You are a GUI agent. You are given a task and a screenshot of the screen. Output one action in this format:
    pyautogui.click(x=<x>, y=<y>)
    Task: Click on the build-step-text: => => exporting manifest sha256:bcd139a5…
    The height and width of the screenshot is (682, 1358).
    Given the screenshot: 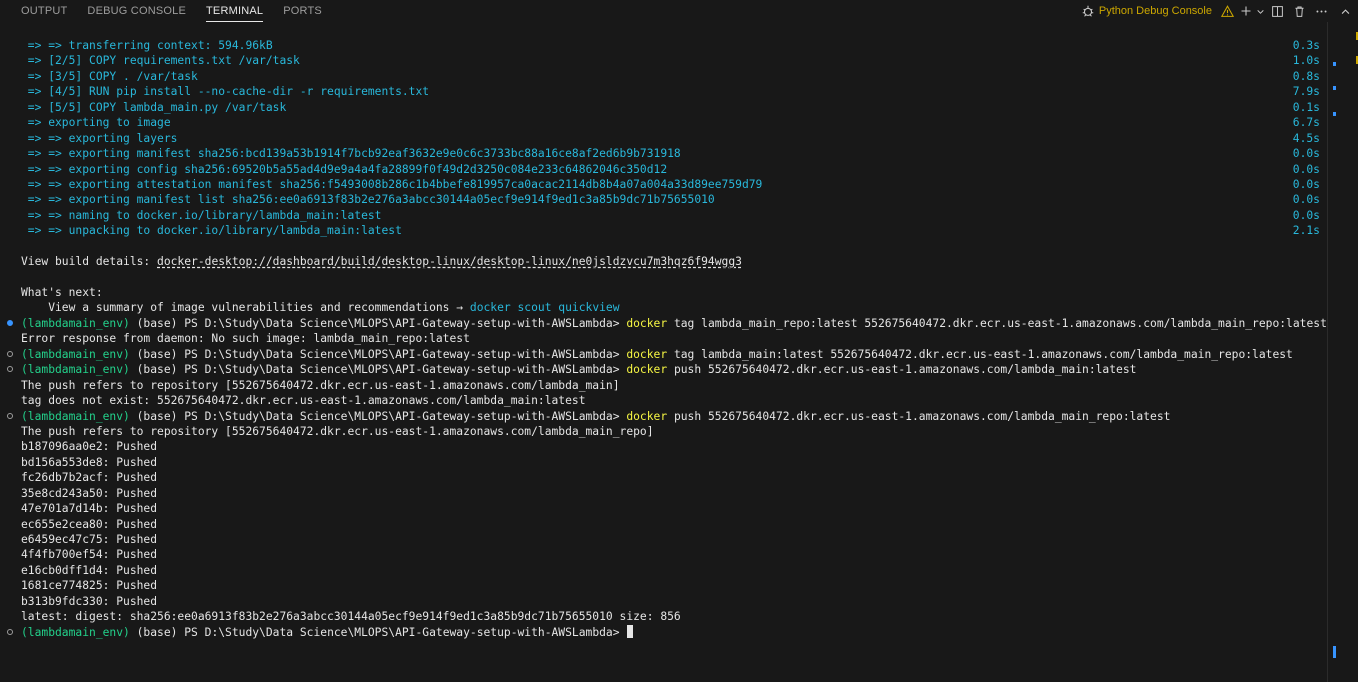 What is the action you would take?
    pyautogui.click(x=351, y=154)
    